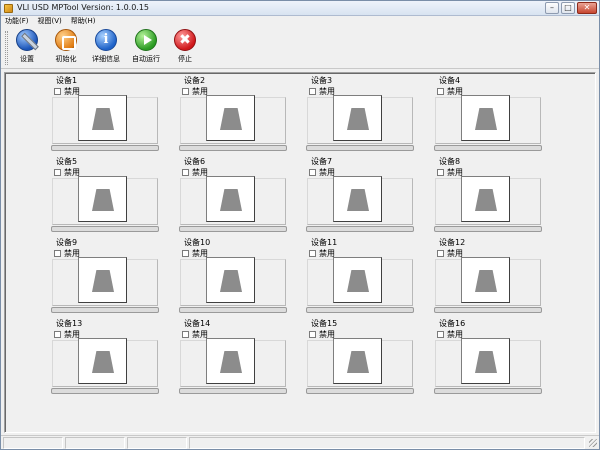 Image resolution: width=600 pixels, height=450 pixels. I want to click on menu-view: 视图(V), so click(50, 21).